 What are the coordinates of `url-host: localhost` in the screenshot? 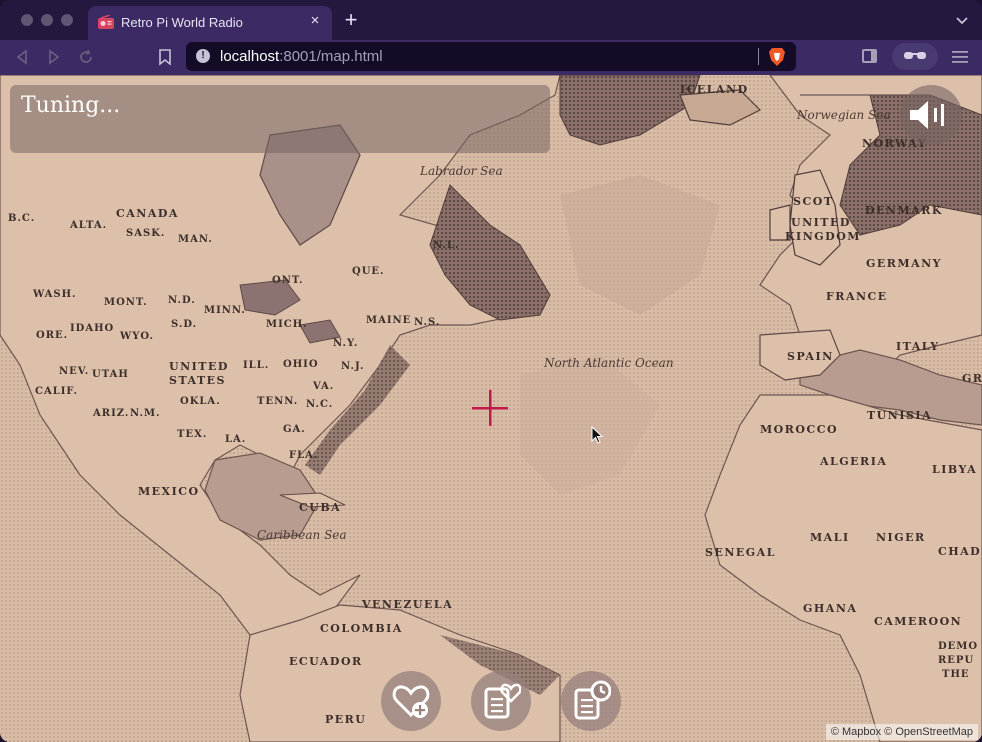 It's located at (250, 56).